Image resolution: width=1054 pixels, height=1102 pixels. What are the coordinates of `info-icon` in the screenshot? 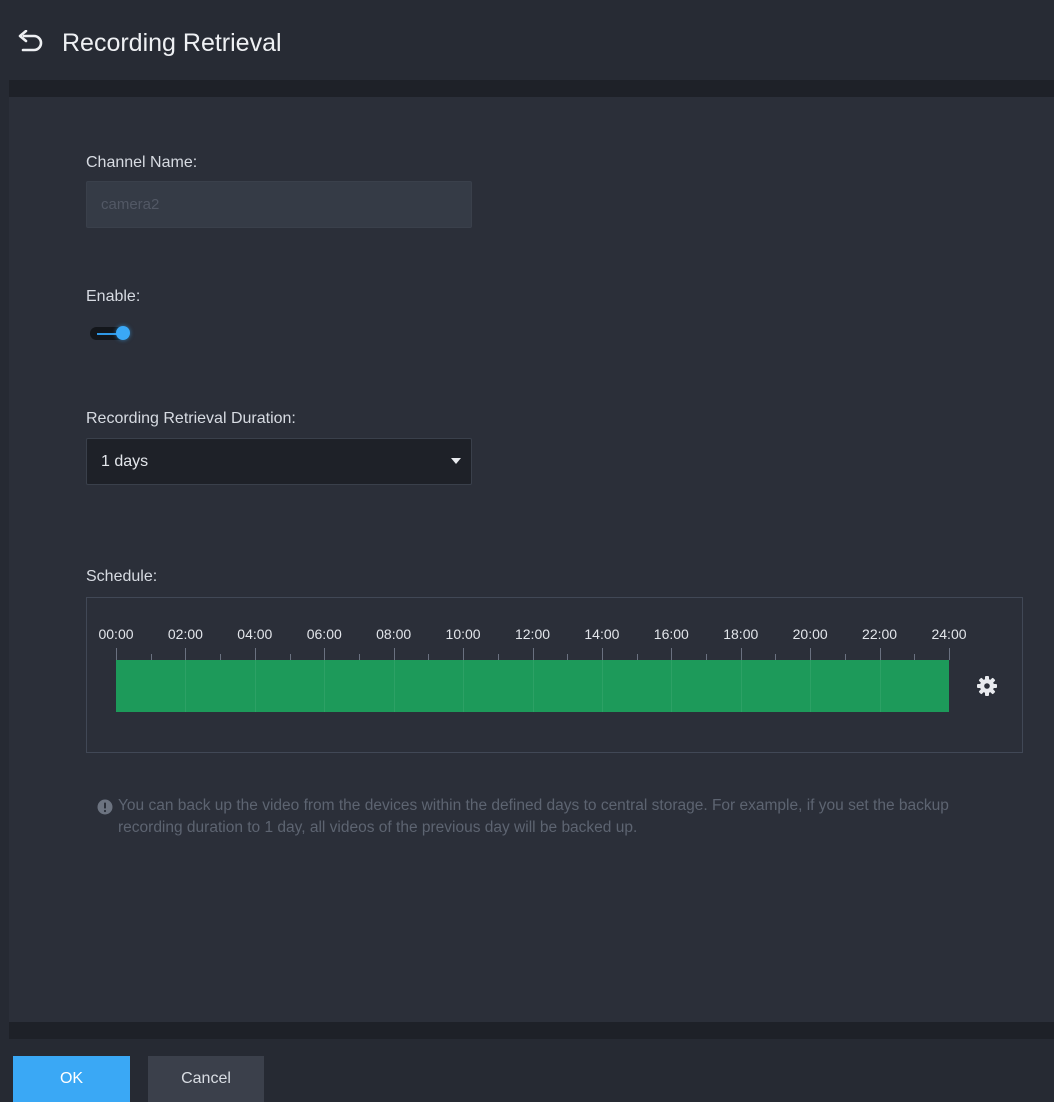 It's located at (105, 807).